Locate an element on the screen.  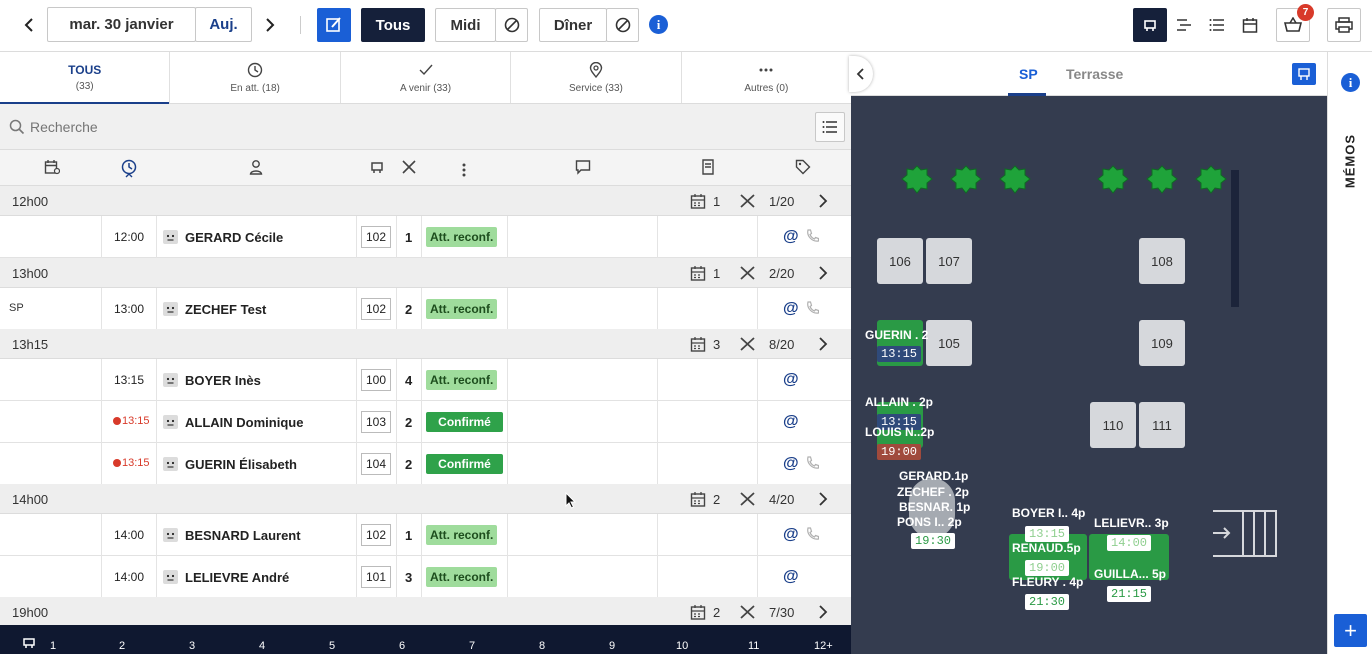
table-107: 107 is located at coordinates (949, 261).